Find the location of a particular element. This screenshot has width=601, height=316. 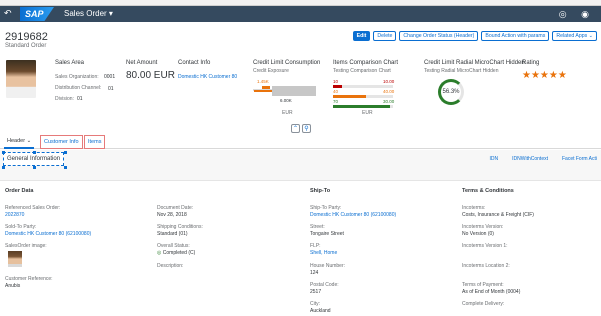

incoterms-value: Costs, Insurance & Freight (CIF) is located at coordinates (498, 215).